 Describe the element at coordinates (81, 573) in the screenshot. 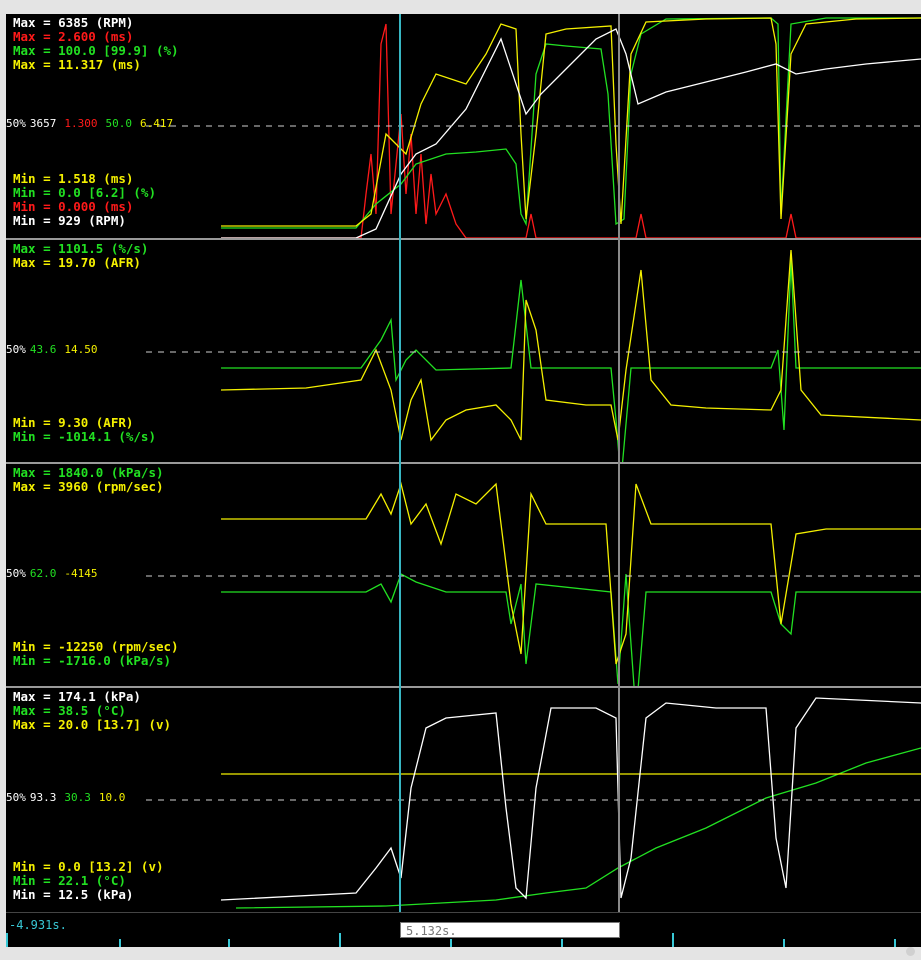

I see `midline-value: -4145` at that location.